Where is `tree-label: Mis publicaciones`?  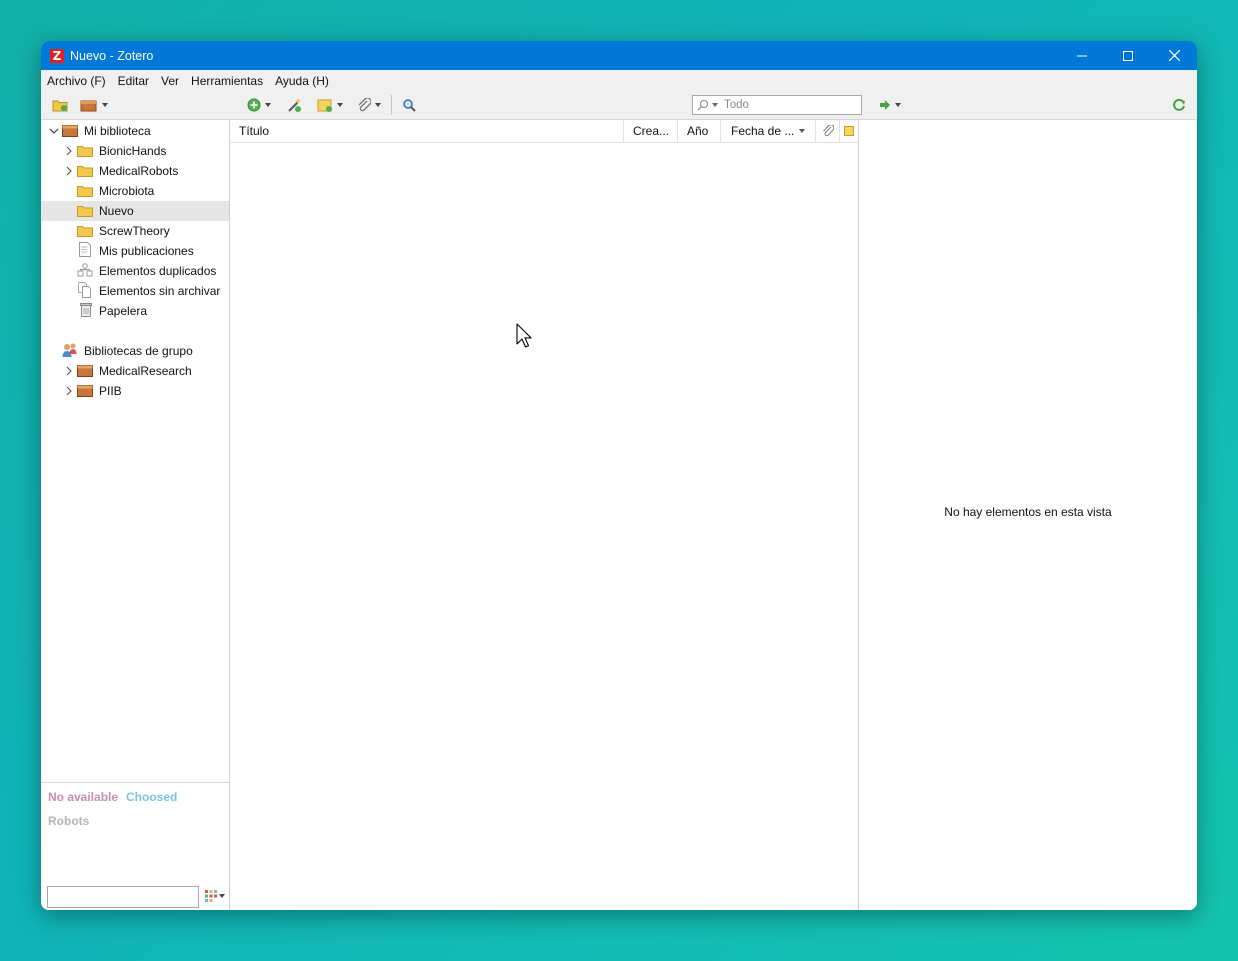 tree-label: Mis publicaciones is located at coordinates (146, 251).